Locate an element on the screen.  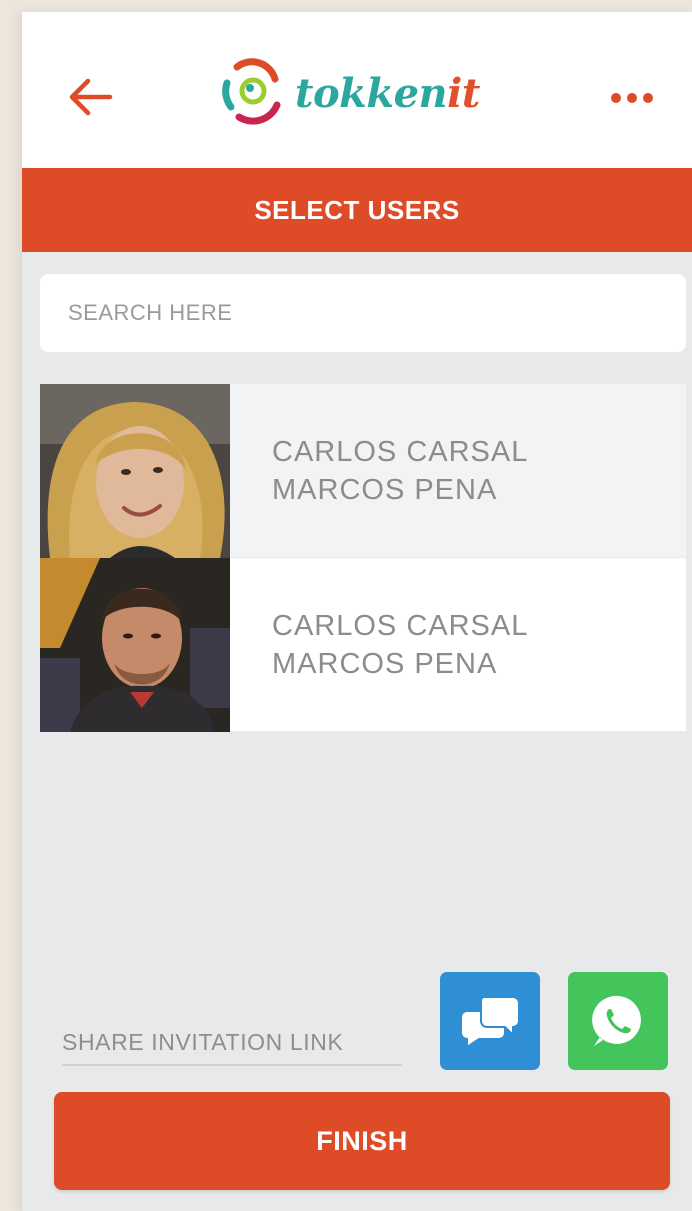
page-title: SELECT USERS is located at coordinates (357, 209).